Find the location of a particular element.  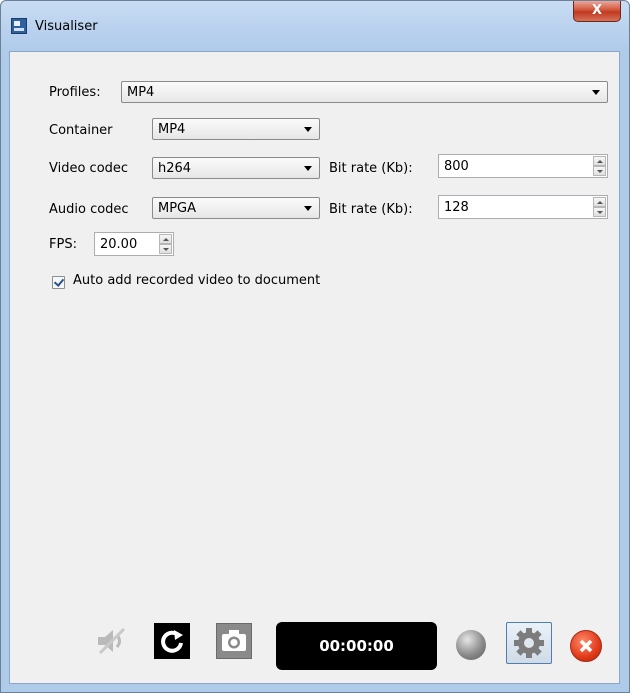

mute-icon is located at coordinates (112, 641).